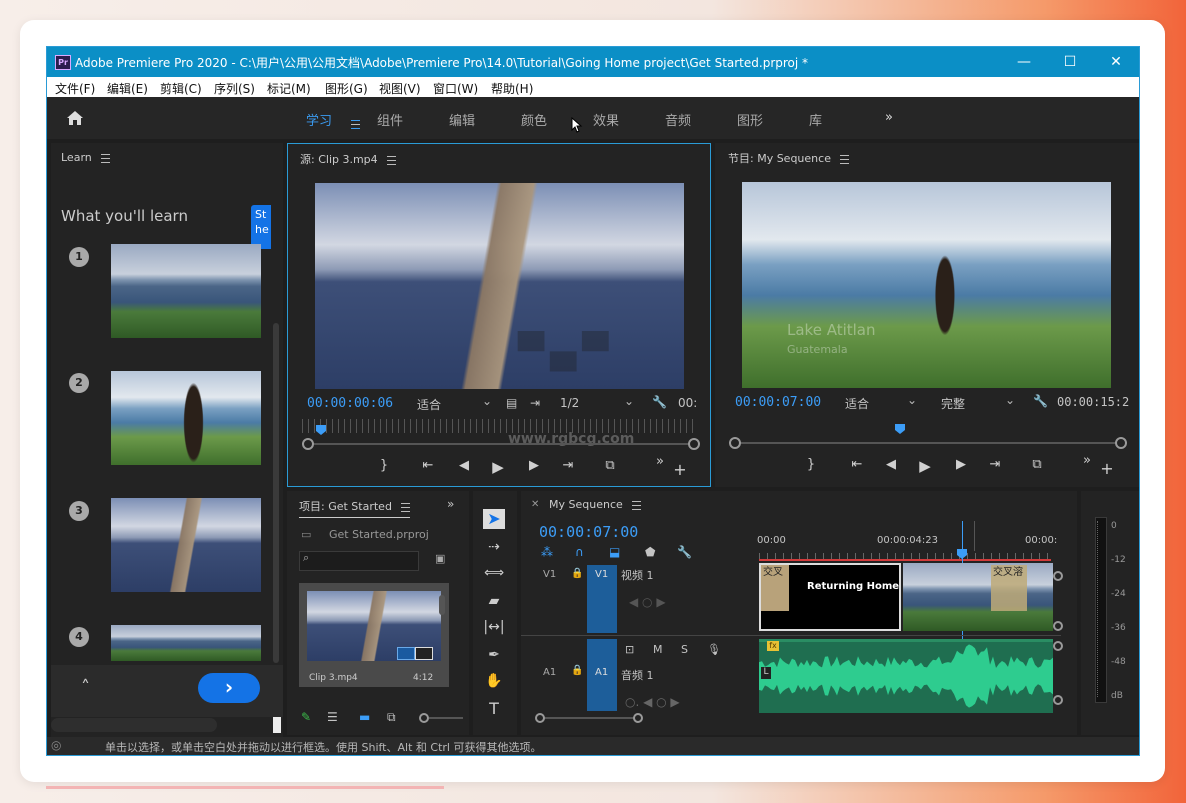 The width and height of the screenshot is (1186, 803). Describe the element at coordinates (494, 627) in the screenshot. I see `slip-tool-icon: |↔|` at that location.